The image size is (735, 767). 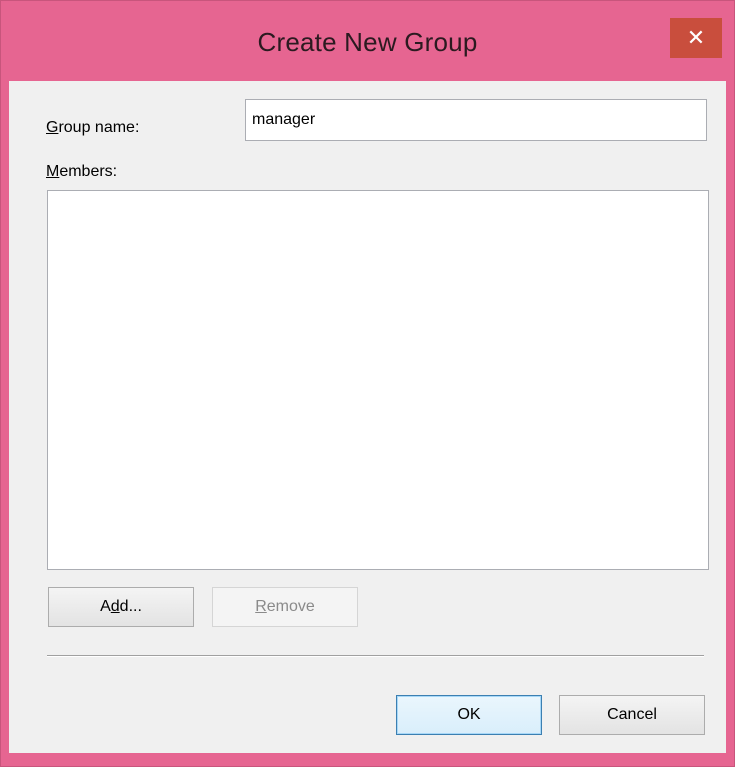 What do you see at coordinates (261, 606) in the screenshot?
I see `remove-button-mnemonic: R` at bounding box center [261, 606].